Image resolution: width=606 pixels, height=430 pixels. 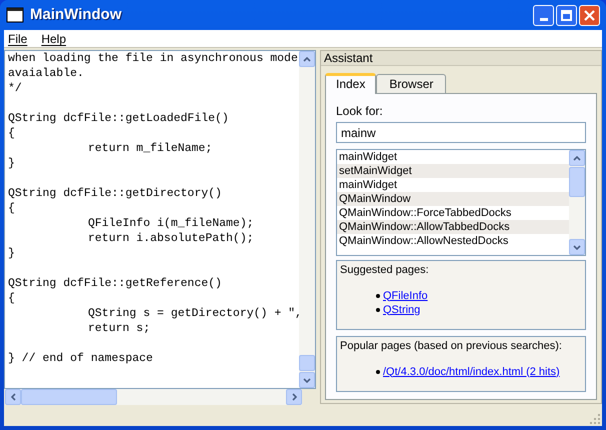 What do you see at coordinates (543, 15) in the screenshot?
I see `minimize-button` at bounding box center [543, 15].